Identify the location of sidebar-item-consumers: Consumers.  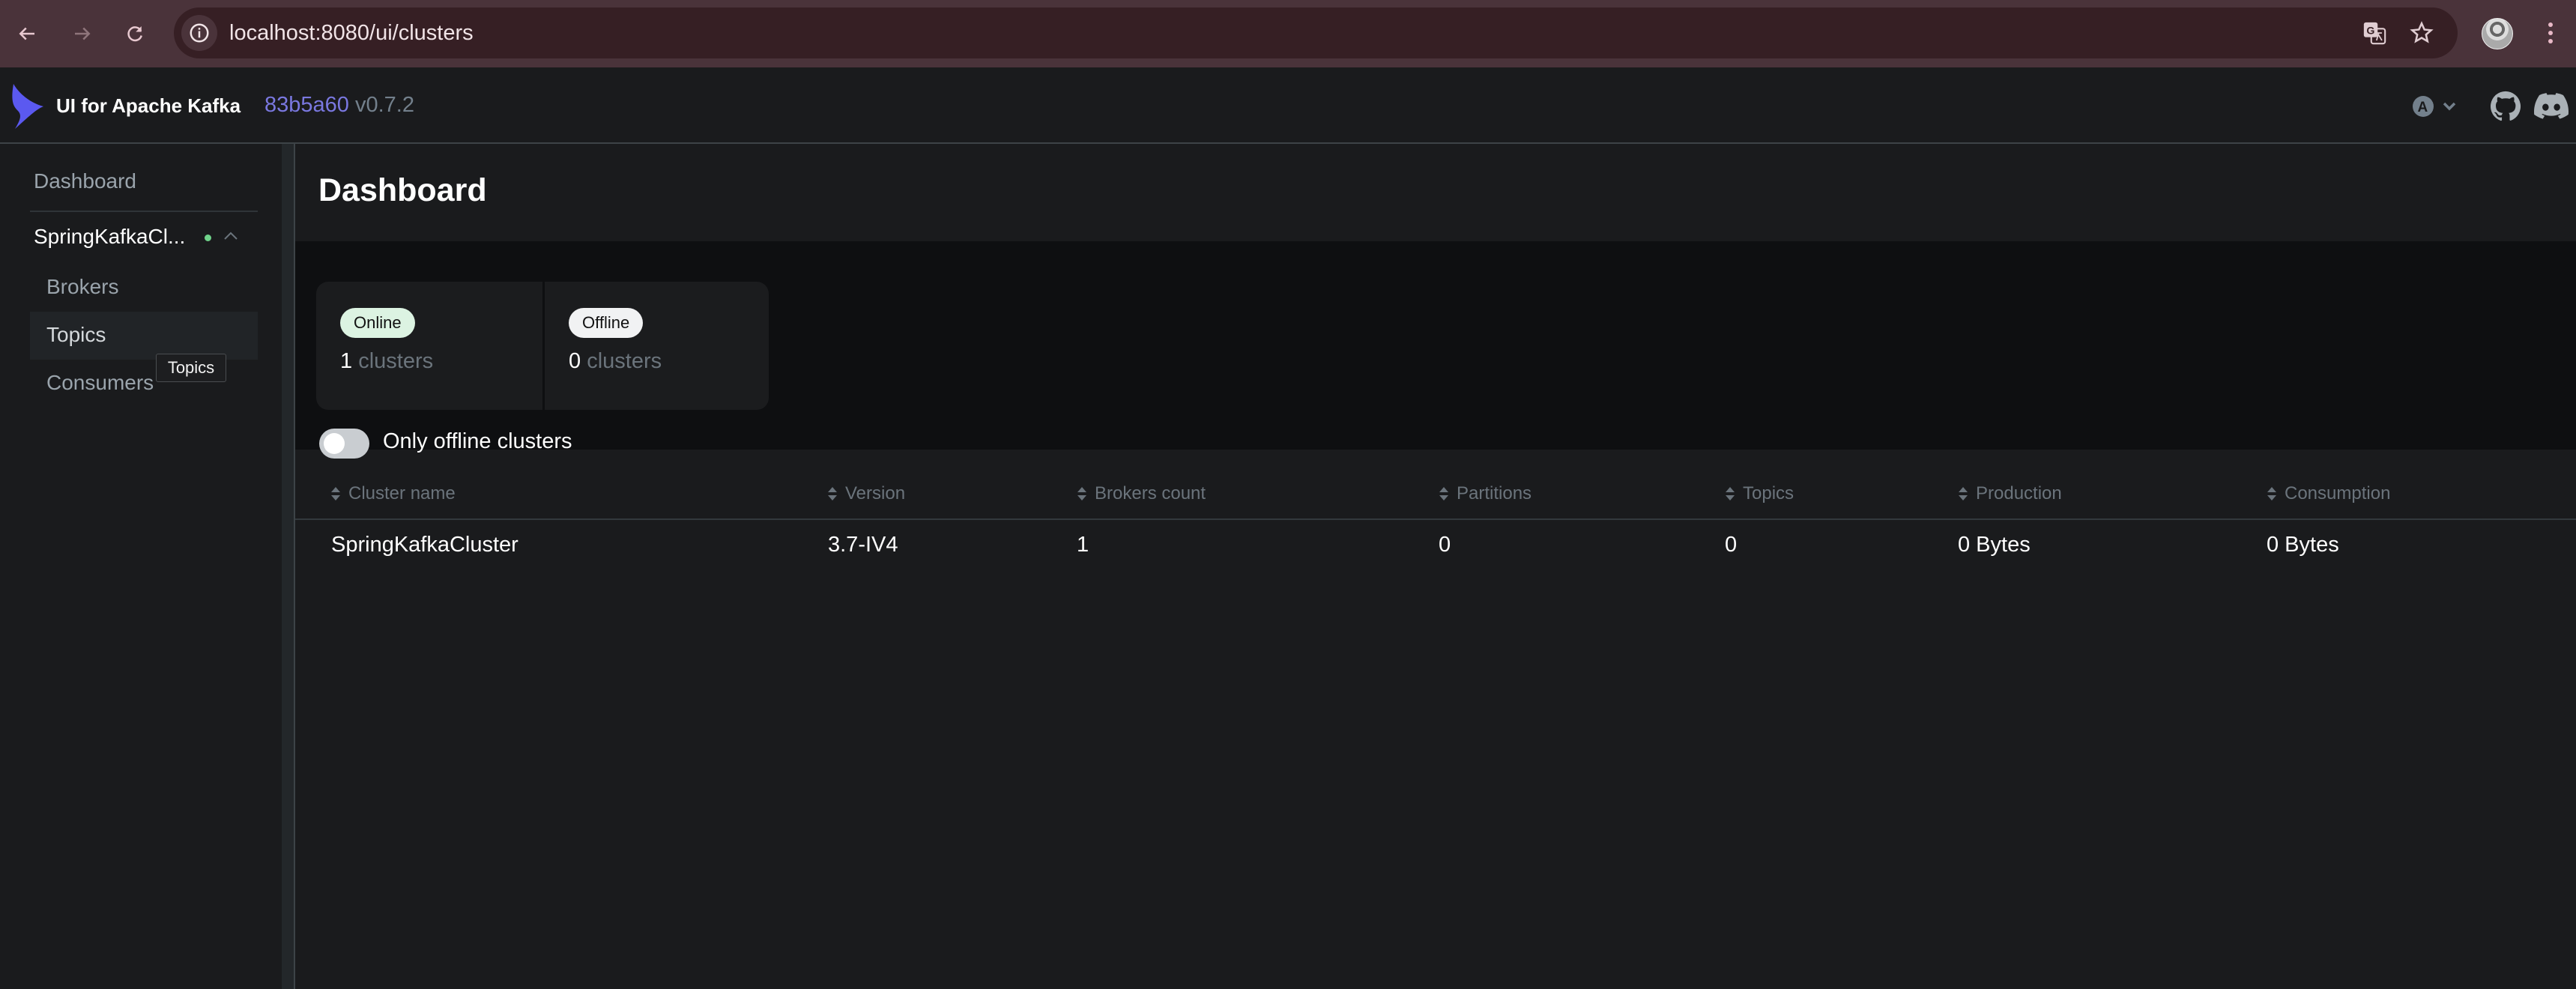
(100, 383).